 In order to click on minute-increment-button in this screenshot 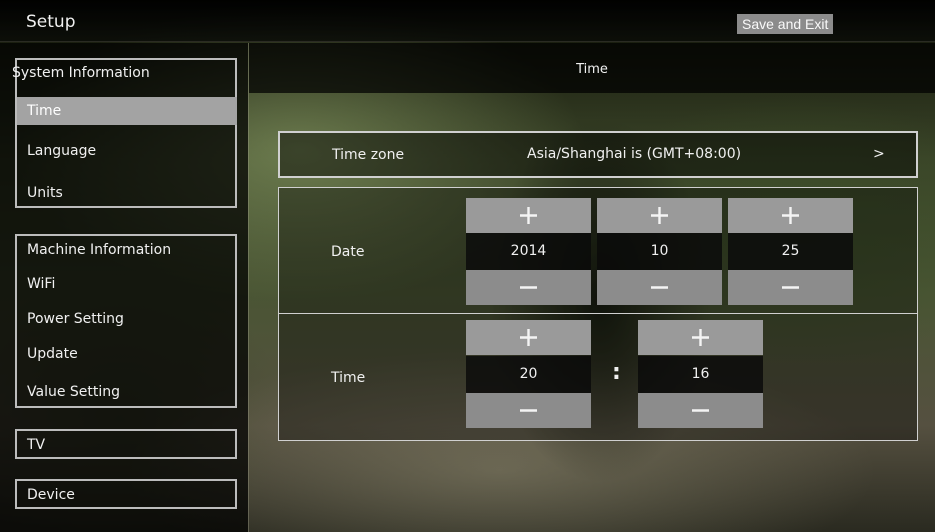, I will do `click(700, 337)`.